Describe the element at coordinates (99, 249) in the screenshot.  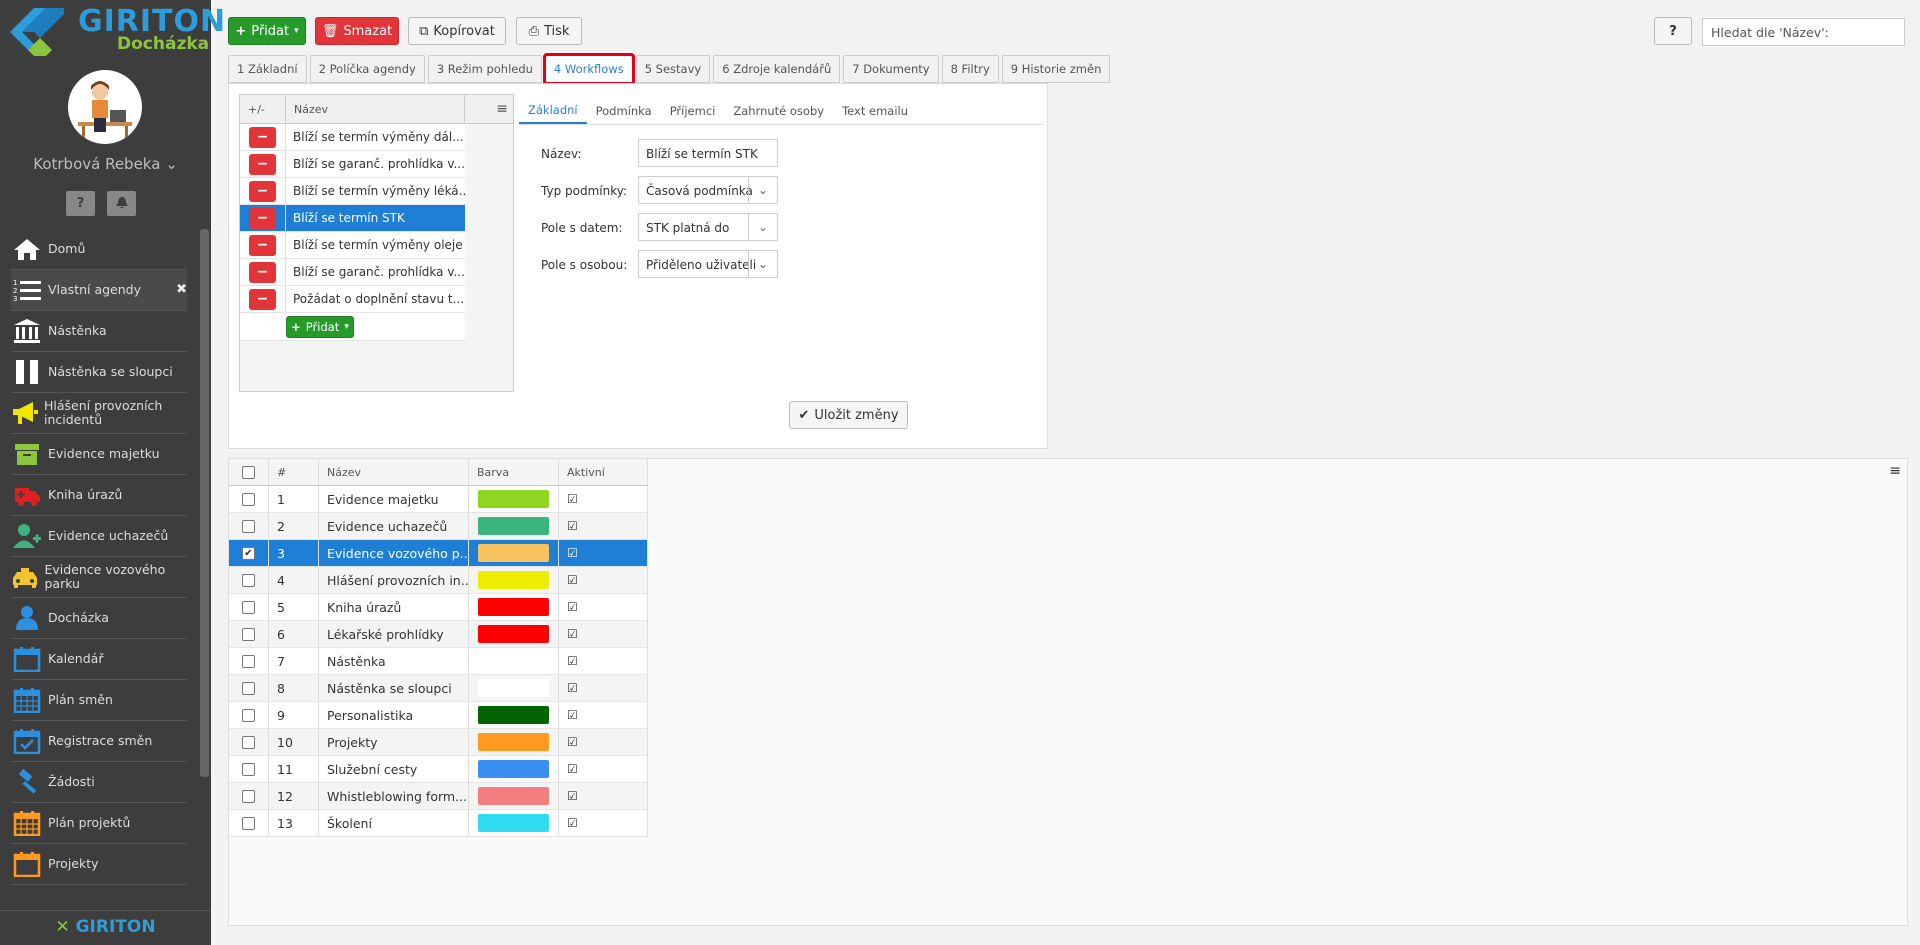
I see `menu-item: Domů` at that location.